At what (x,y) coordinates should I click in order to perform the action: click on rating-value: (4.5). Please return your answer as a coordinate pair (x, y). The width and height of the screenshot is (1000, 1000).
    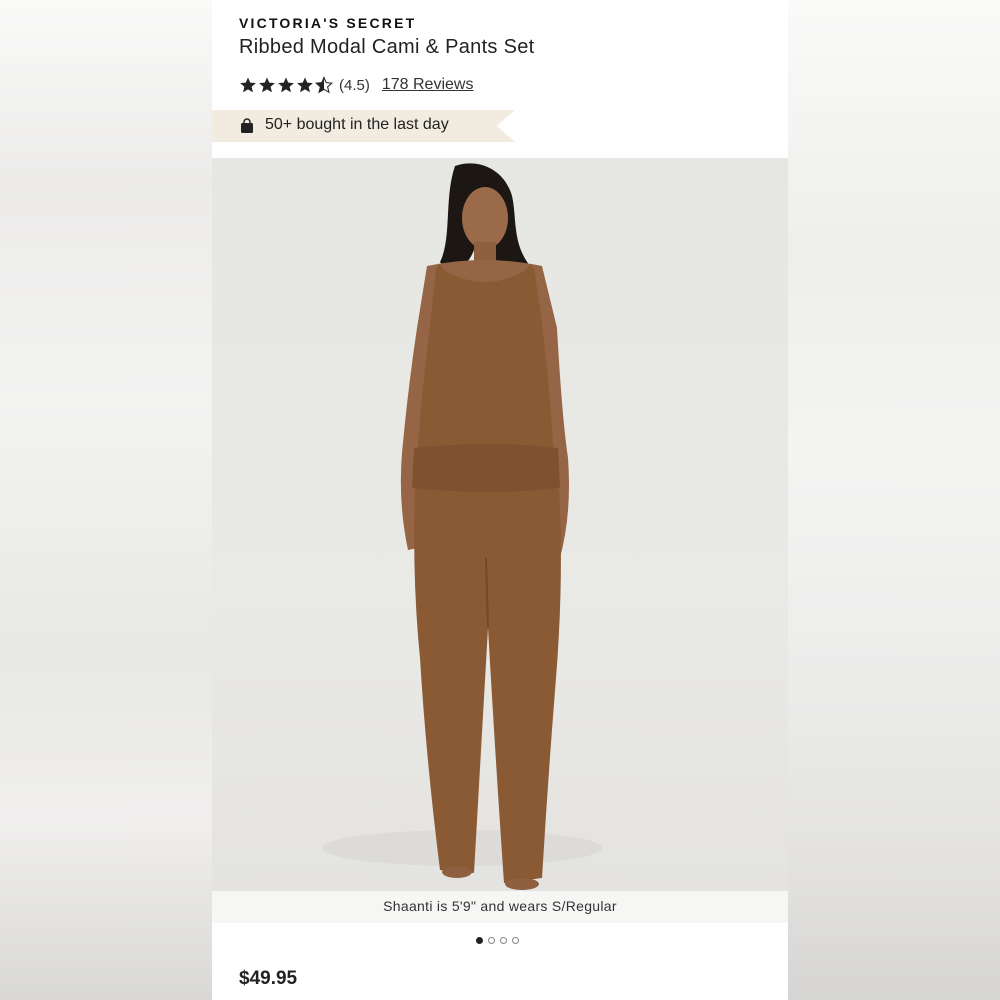
    Looking at the image, I should click on (354, 85).